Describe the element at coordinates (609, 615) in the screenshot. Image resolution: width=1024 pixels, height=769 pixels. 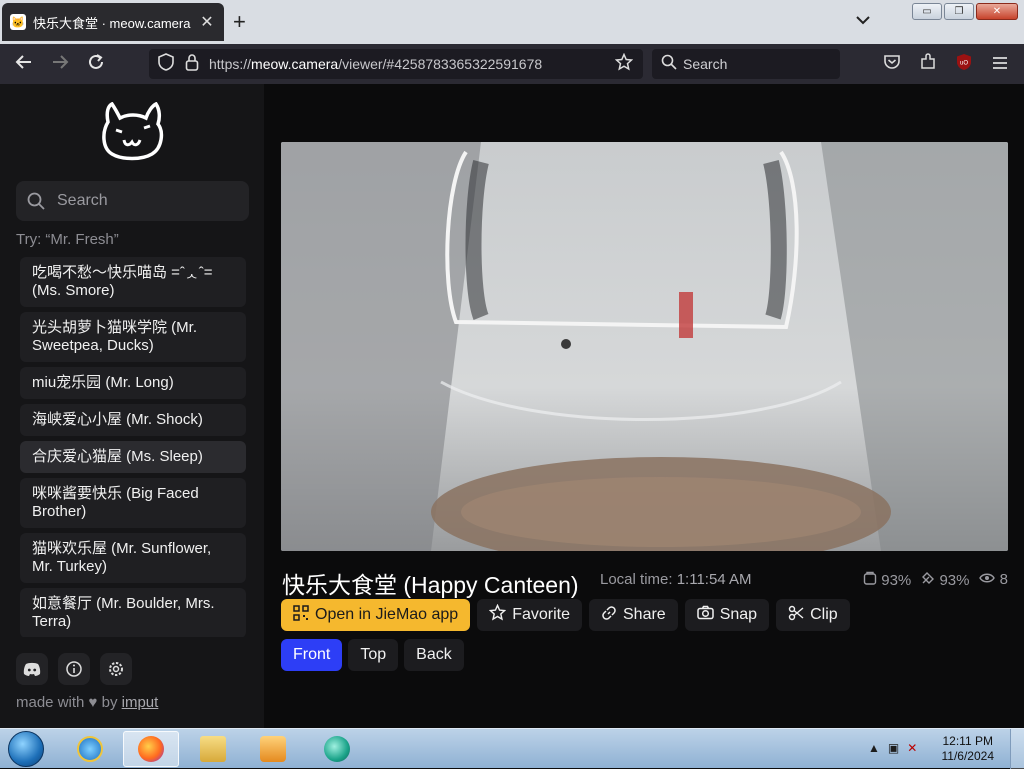
I see `link-icon` at that location.